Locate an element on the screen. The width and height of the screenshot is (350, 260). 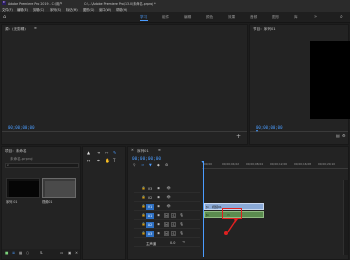
zoom-slider-icon: ○ is located at coordinates (27, 253).